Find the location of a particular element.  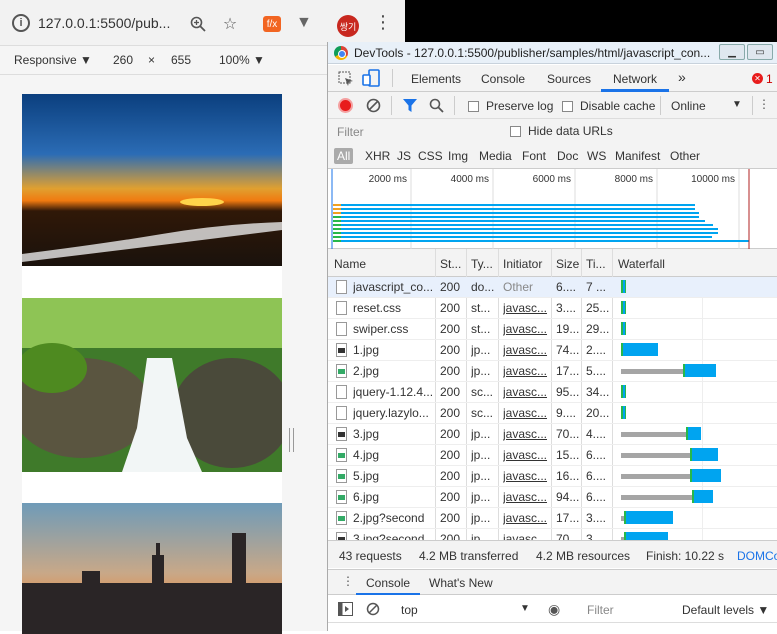

extension-fx-icon: f/x is located at coordinates (272, 24).